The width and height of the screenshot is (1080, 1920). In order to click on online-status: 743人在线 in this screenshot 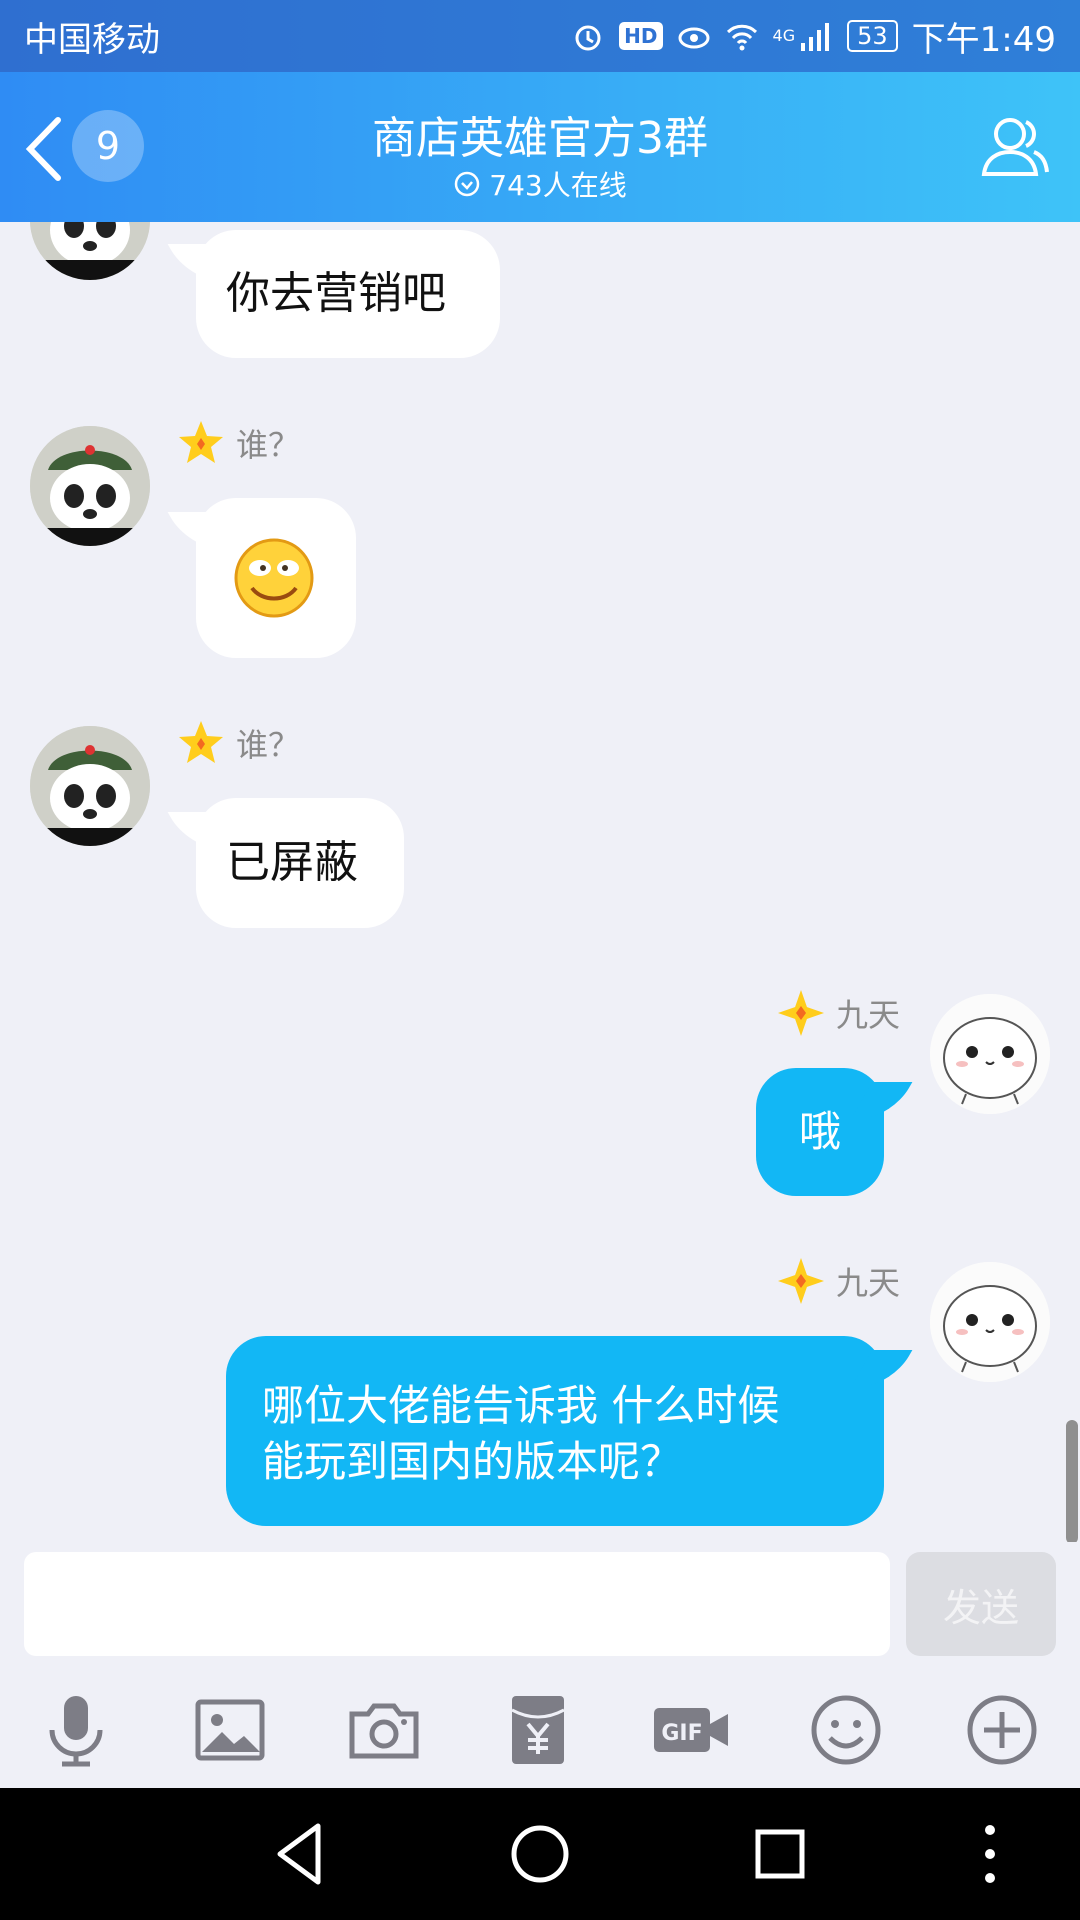, I will do `click(540, 184)`.